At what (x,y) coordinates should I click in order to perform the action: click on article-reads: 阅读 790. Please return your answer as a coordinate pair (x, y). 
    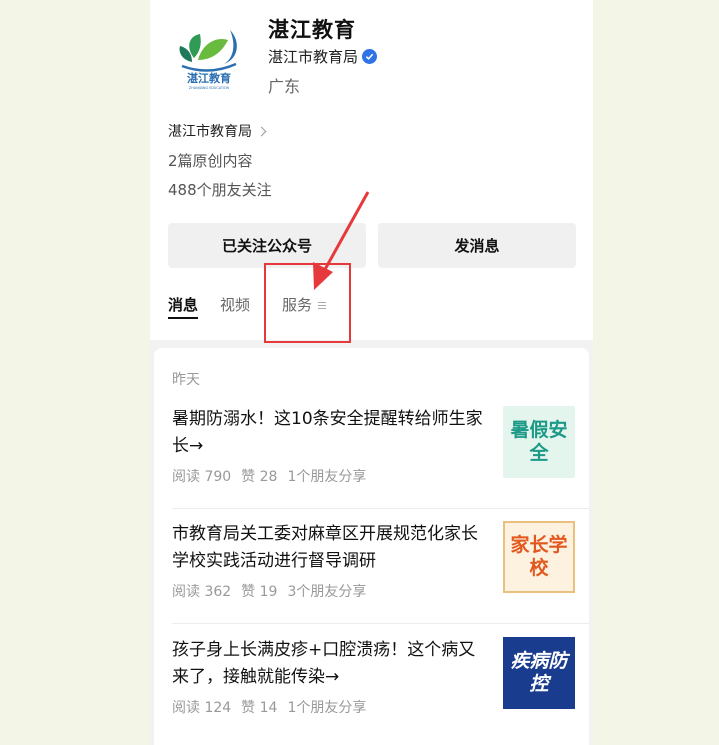
    Looking at the image, I should click on (202, 477).